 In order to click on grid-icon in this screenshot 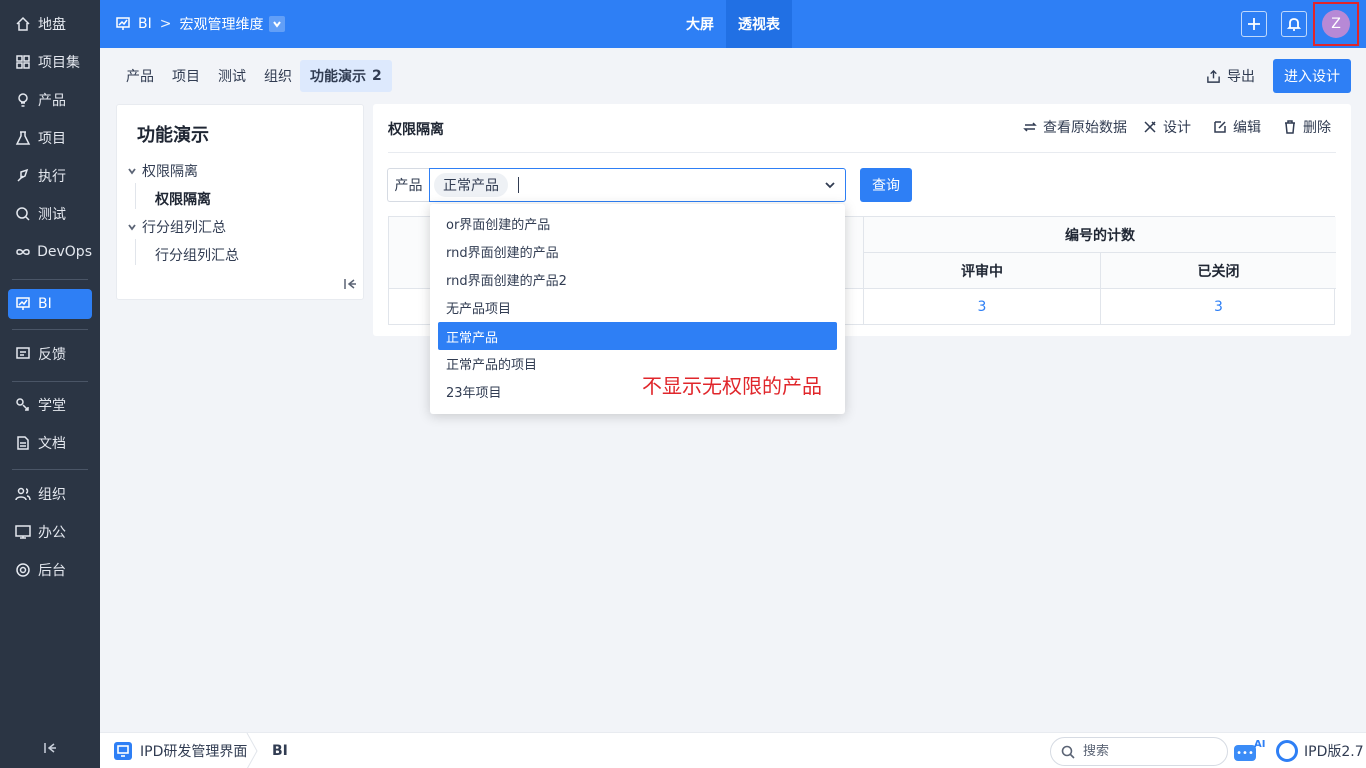, I will do `click(23, 62)`.